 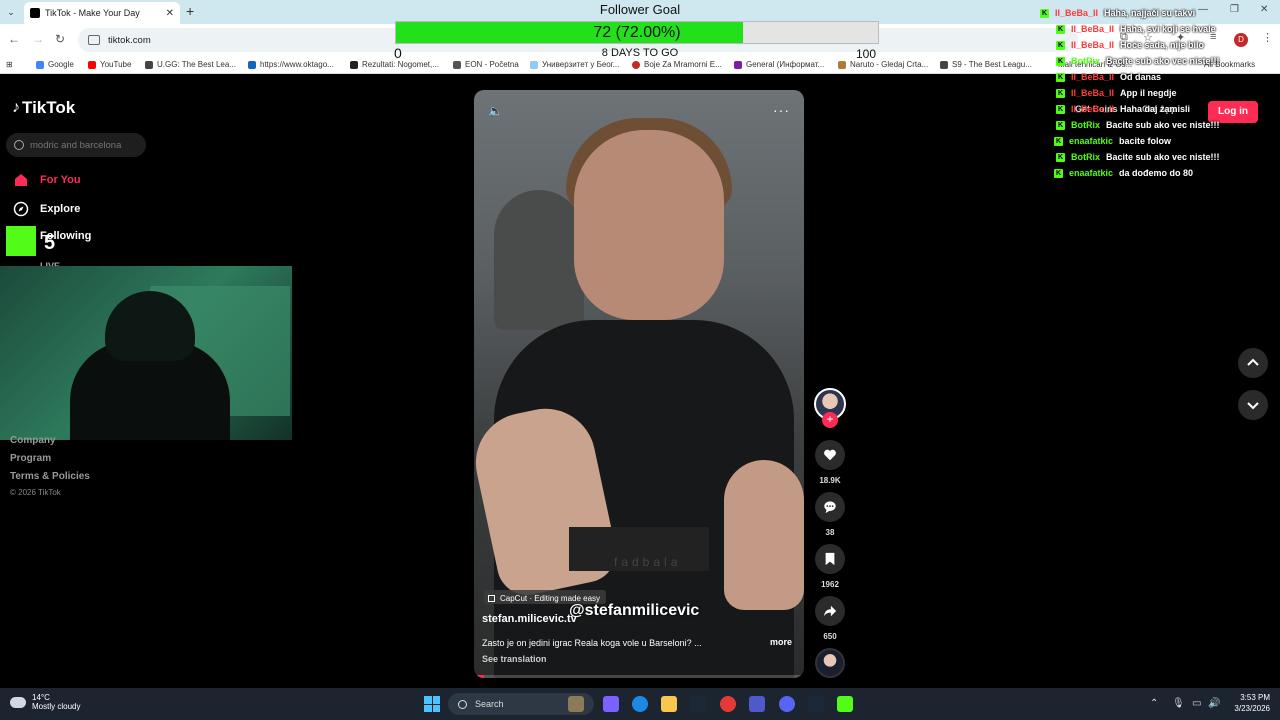 What do you see at coordinates (728, 704) in the screenshot?
I see `chrome-icon` at bounding box center [728, 704].